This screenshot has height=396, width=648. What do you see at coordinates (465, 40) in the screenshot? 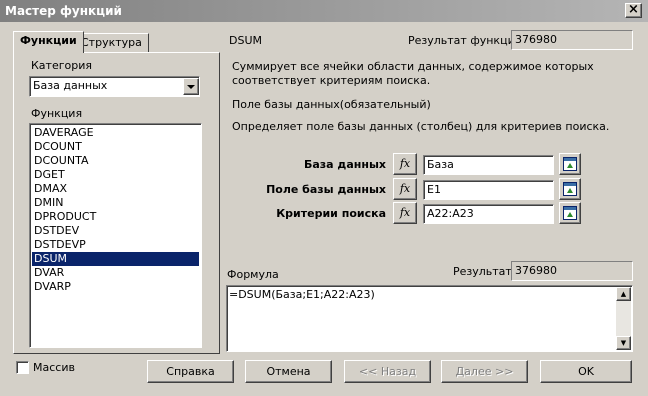
I see `function-result-label: Результат функции` at bounding box center [465, 40].